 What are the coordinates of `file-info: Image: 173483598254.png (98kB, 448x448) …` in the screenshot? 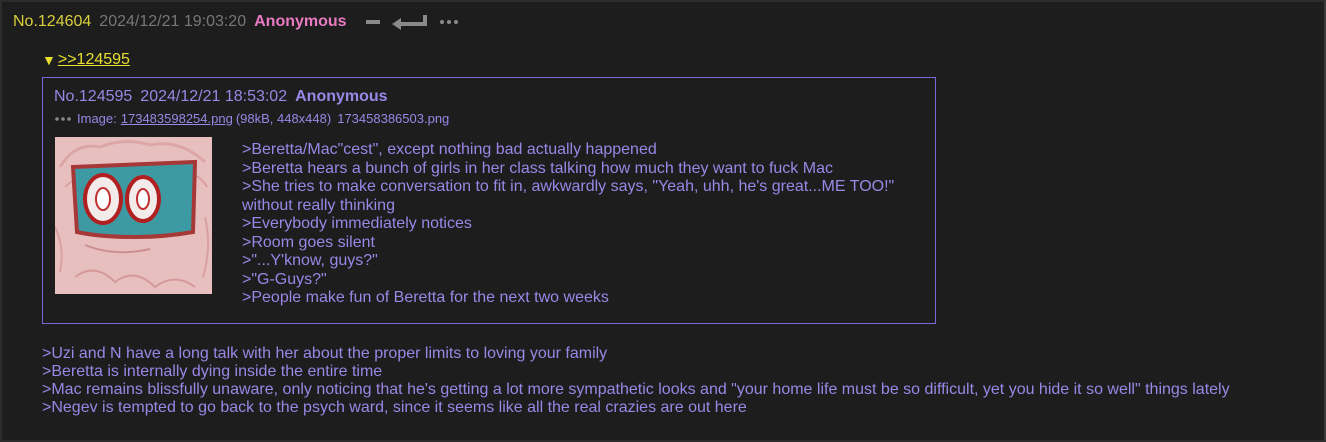 It's located at (251, 118).